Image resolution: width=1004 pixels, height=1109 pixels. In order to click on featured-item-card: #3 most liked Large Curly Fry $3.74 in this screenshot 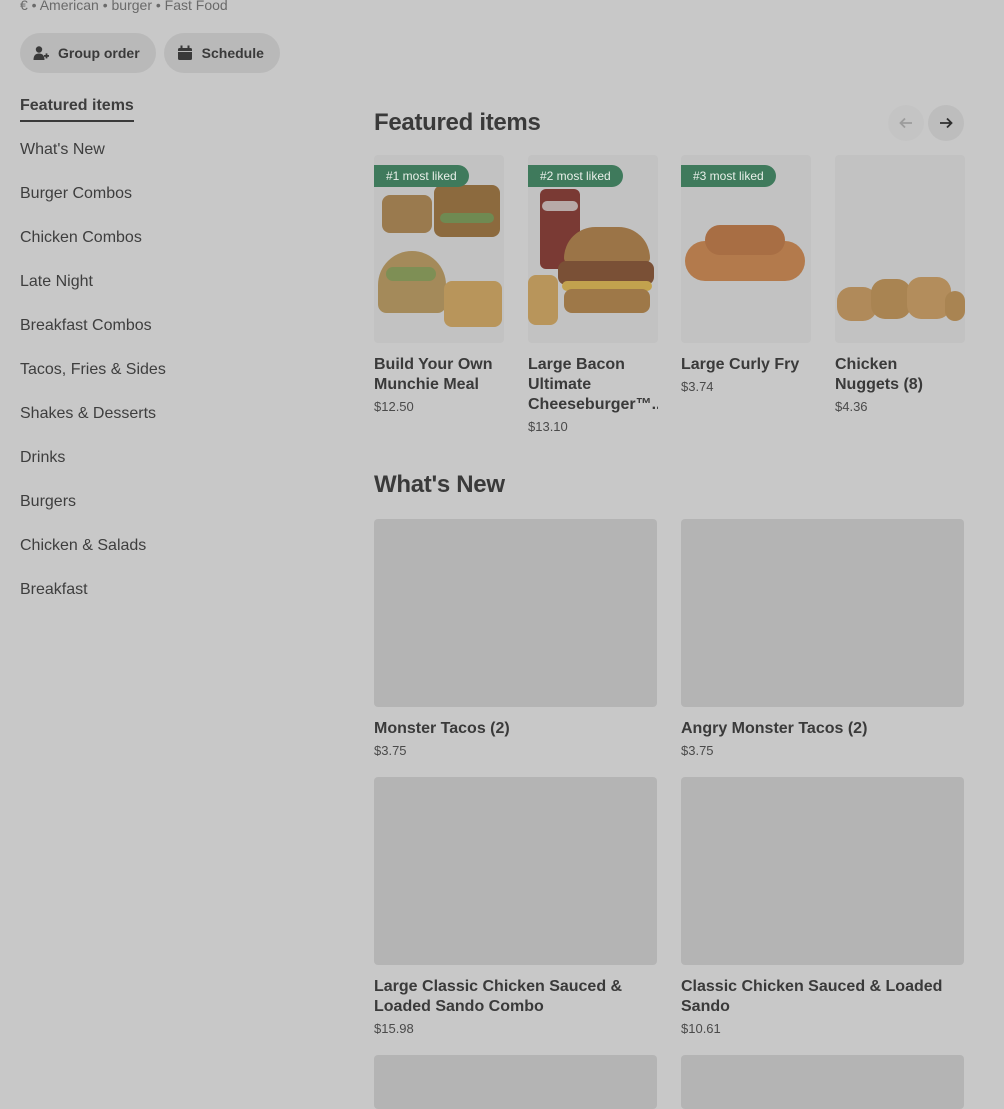, I will do `click(746, 274)`.